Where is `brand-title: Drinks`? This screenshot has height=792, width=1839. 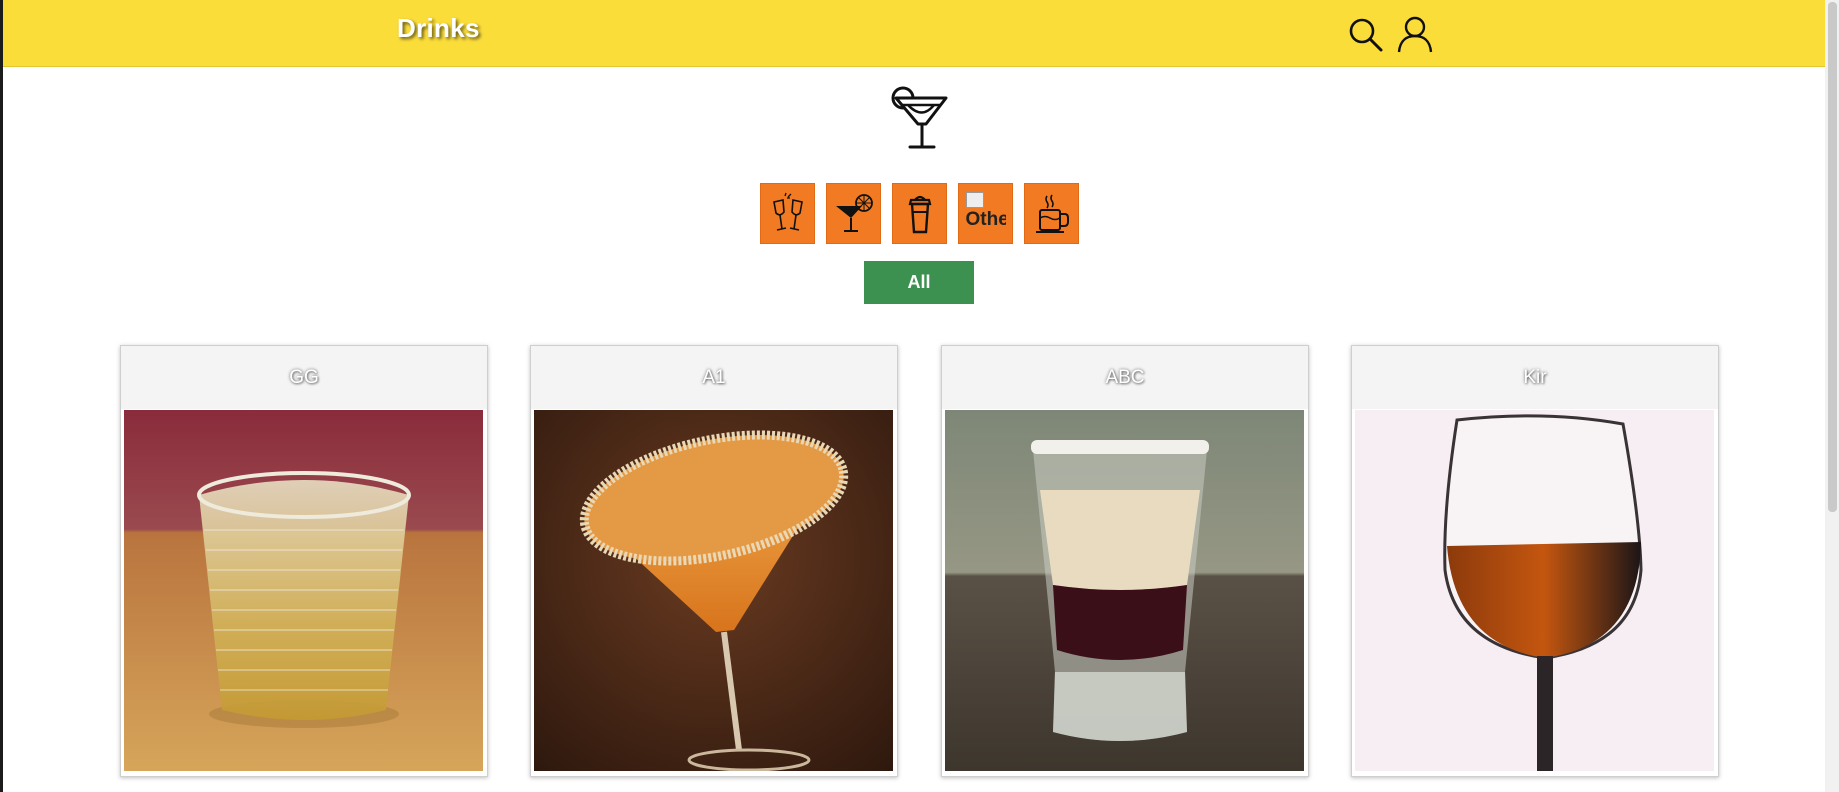 brand-title: Drinks is located at coordinates (438, 28).